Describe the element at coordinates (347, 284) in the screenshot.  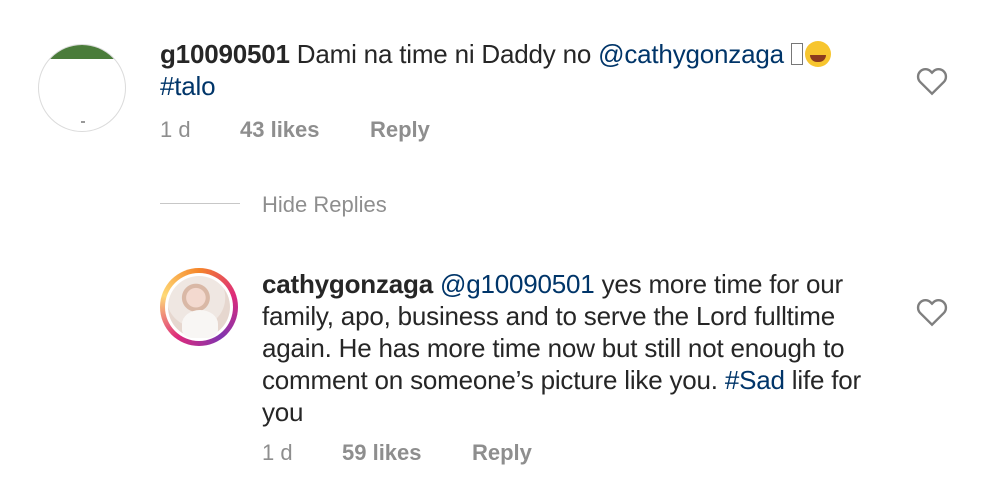
I see `comment-username: cathygonzaga` at that location.